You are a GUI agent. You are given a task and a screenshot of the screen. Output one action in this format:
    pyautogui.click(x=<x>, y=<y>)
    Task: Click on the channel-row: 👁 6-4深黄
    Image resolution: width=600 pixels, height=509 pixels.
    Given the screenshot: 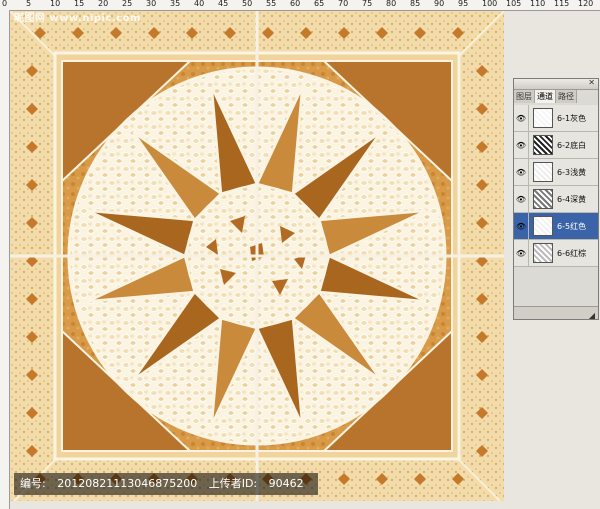 What is the action you would take?
    pyautogui.click(x=556, y=199)
    